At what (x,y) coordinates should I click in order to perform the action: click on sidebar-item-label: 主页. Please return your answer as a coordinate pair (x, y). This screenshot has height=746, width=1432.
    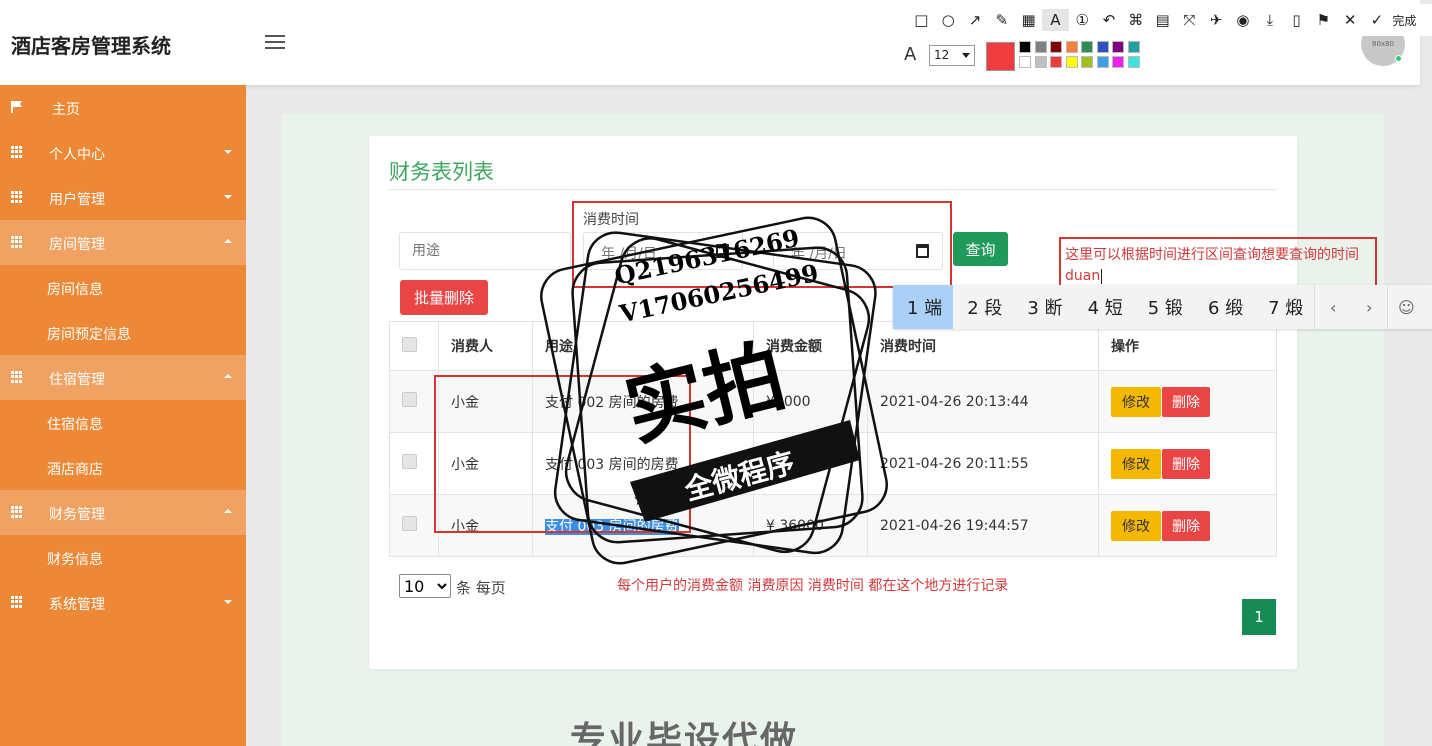
    Looking at the image, I should click on (66, 110).